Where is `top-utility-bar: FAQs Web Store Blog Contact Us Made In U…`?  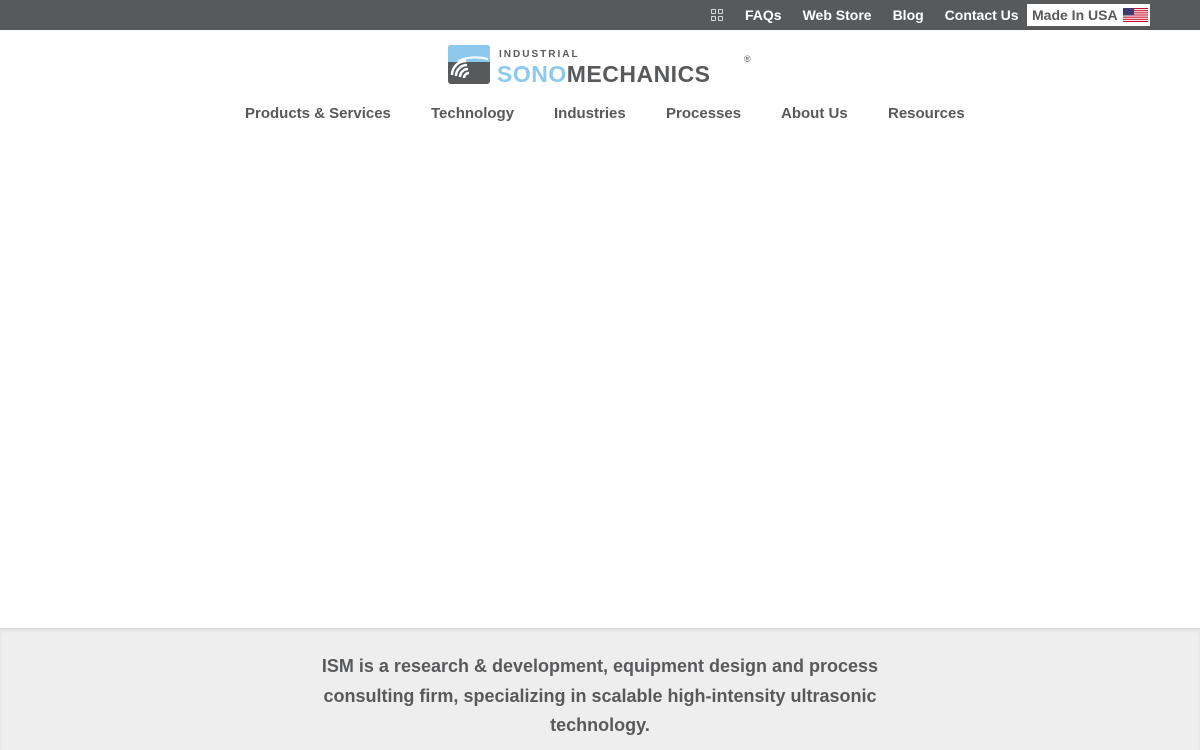 top-utility-bar: FAQs Web Store Blog Contact Us Made In U… is located at coordinates (600, 15).